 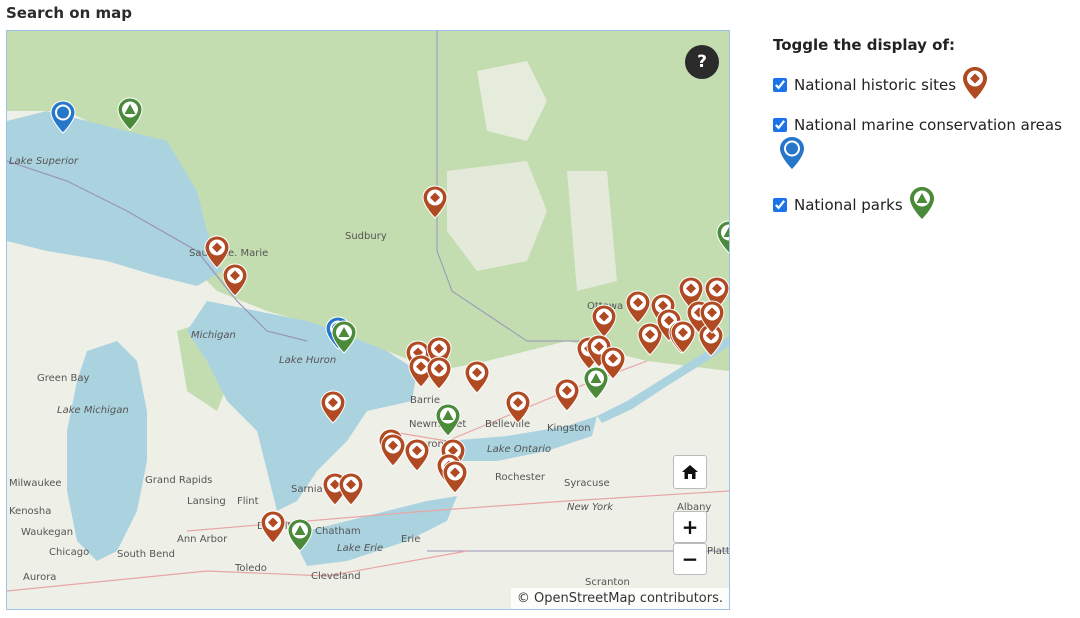 I want to click on place-label: New York, so click(x=590, y=507).